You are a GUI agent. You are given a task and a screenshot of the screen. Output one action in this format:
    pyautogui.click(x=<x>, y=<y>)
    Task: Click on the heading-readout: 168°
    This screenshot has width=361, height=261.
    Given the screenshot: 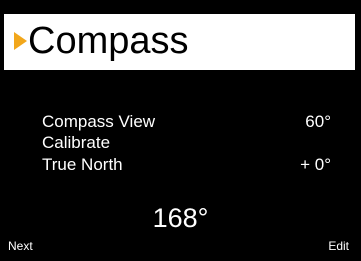 What is the action you would take?
    pyautogui.click(x=180, y=218)
    